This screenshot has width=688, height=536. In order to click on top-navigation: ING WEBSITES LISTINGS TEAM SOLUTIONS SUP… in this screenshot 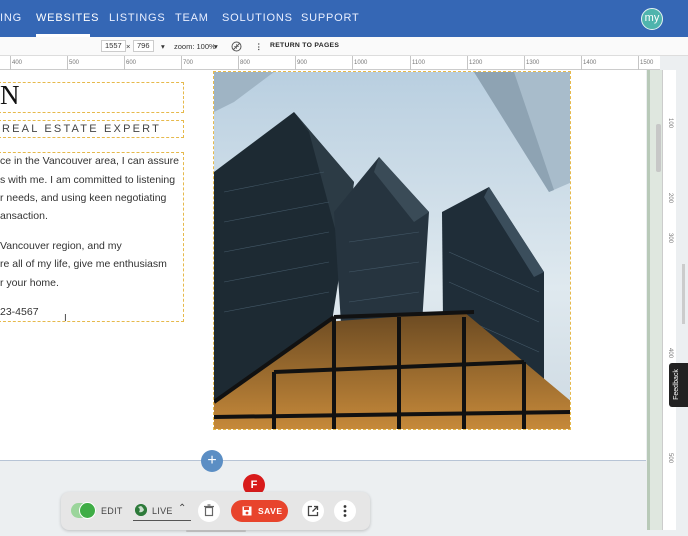, I will do `click(344, 18)`.